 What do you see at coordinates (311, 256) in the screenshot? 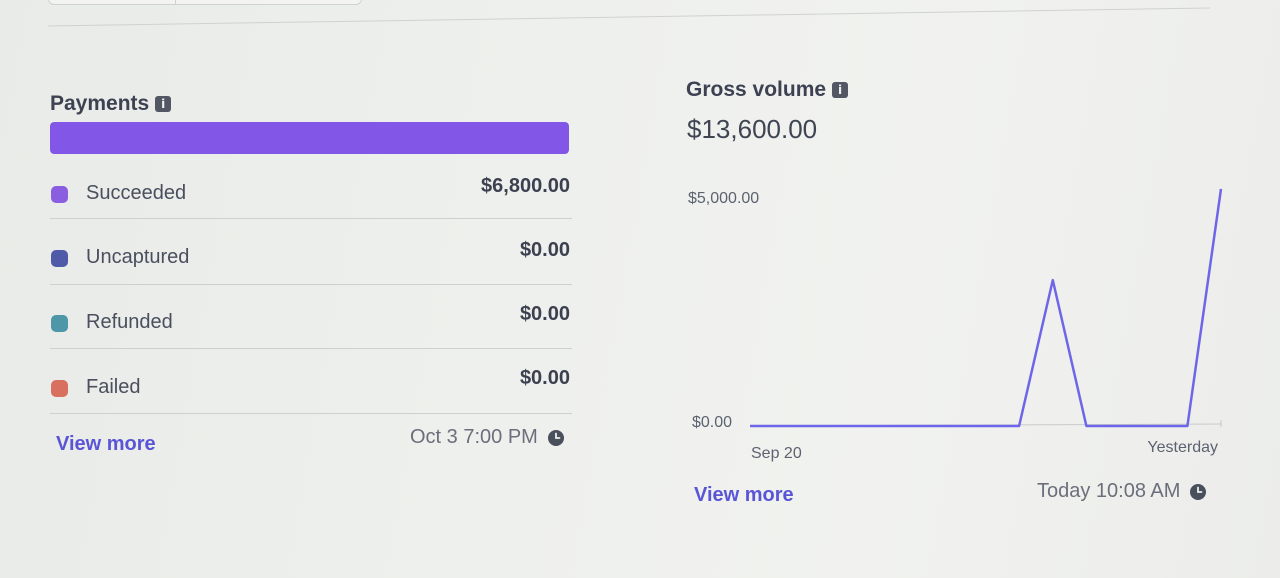
I see `payment-row-uncaptured: Uncaptured $0.00` at bounding box center [311, 256].